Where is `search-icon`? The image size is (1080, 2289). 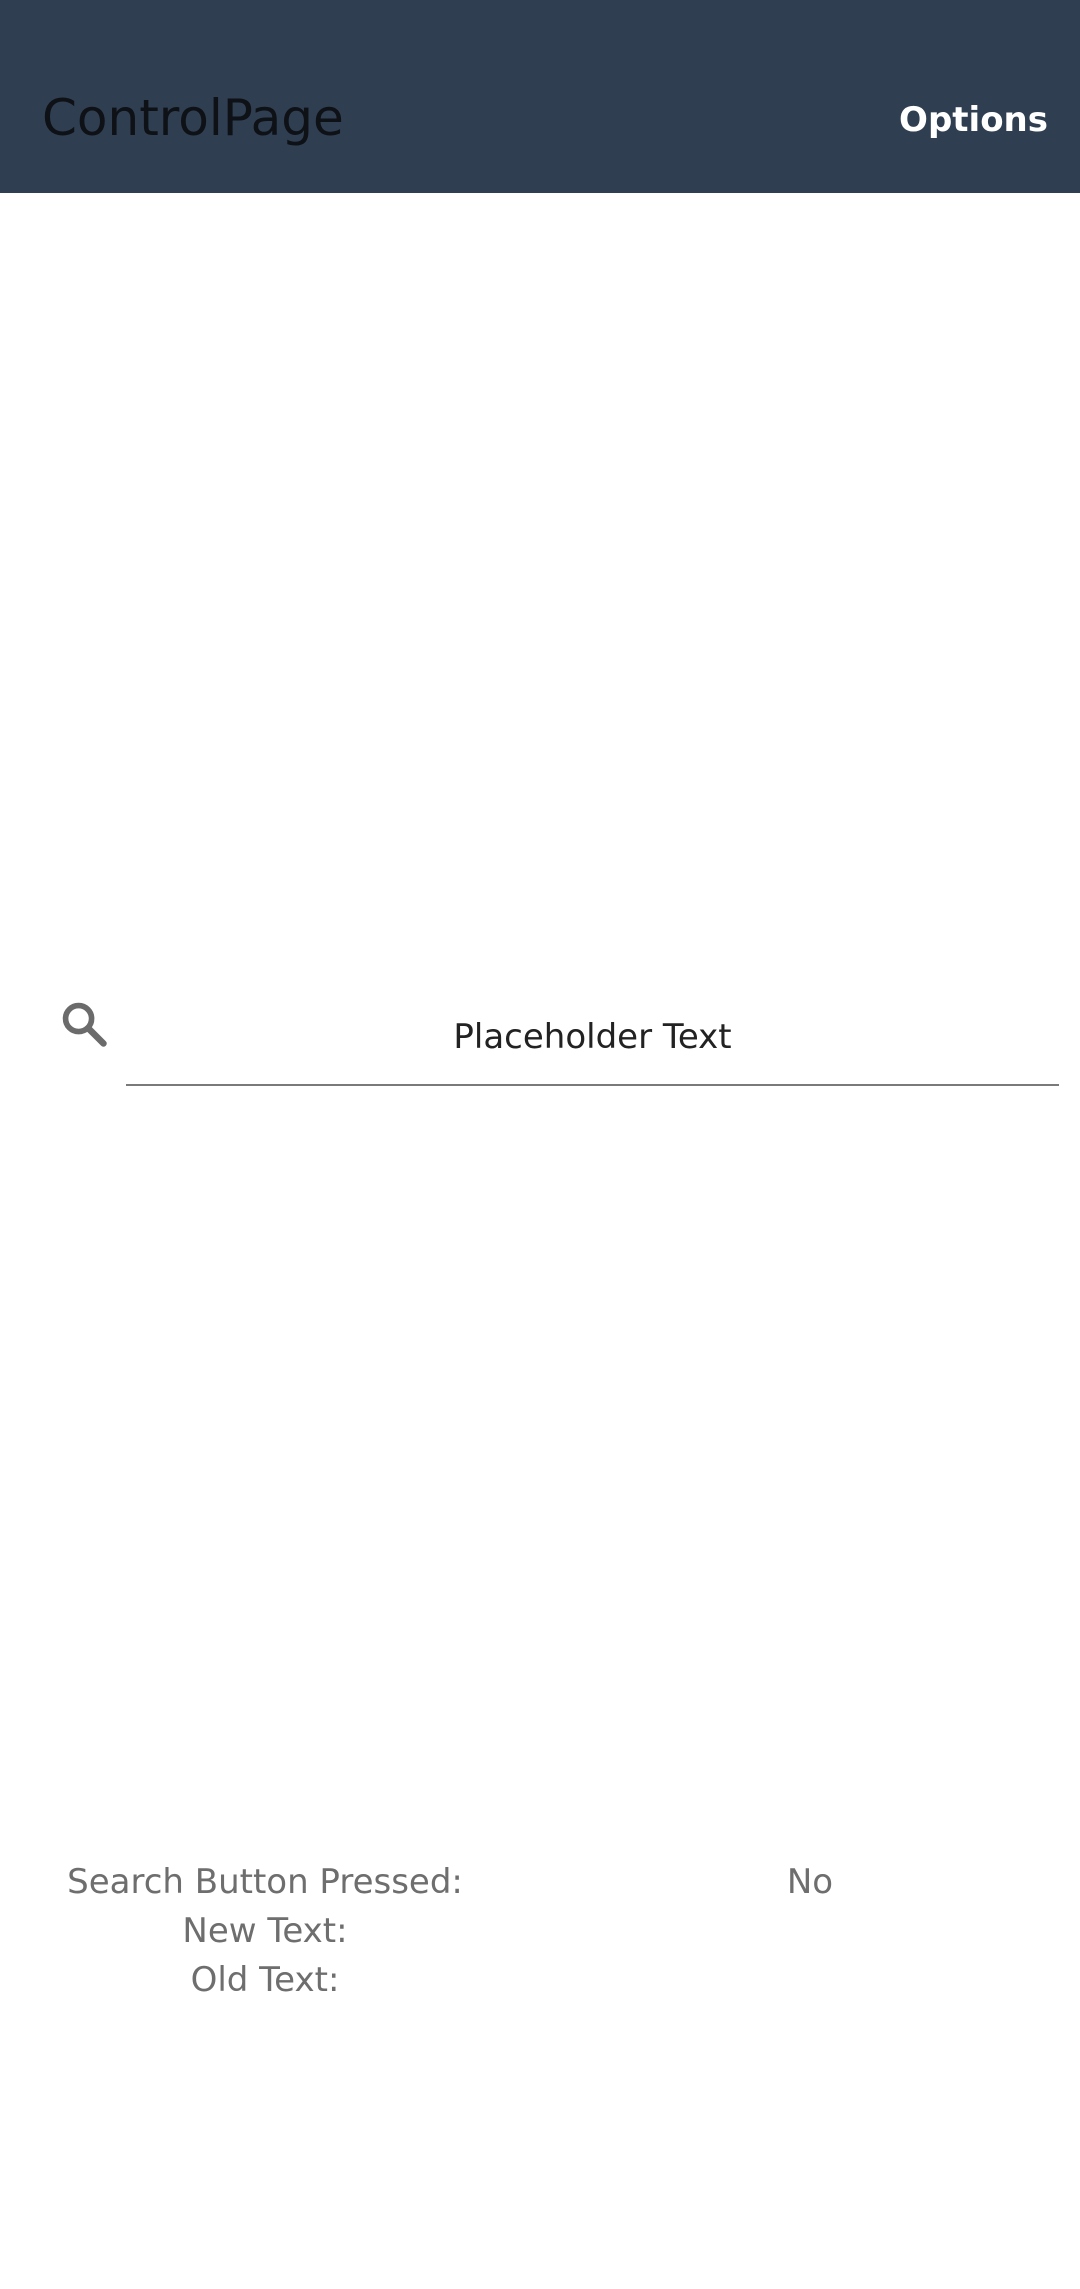
search-icon is located at coordinates (84, 1024).